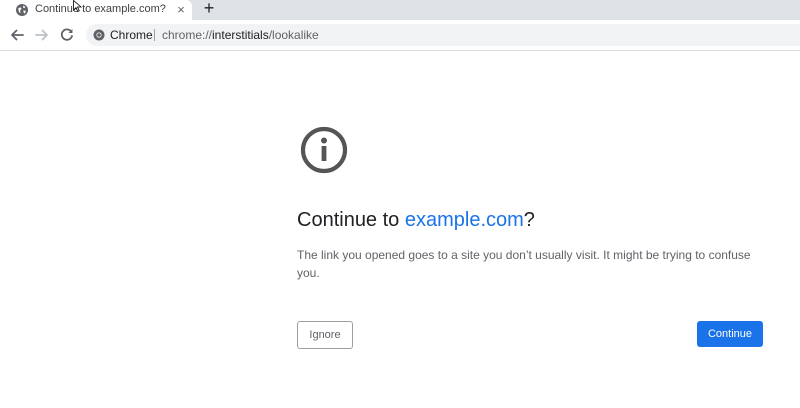  I want to click on ignore-button: Ignore, so click(325, 335).